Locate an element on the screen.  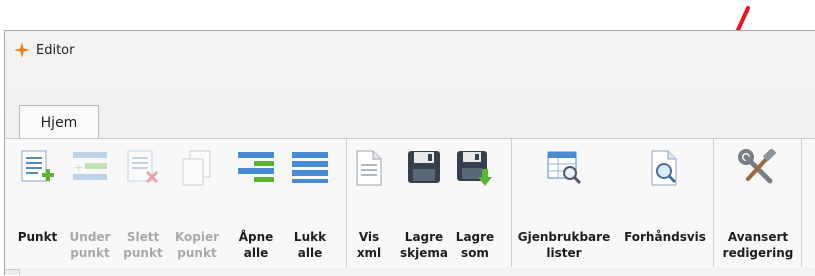
under-punkt-button: + Under punkt is located at coordinates (90, 203).